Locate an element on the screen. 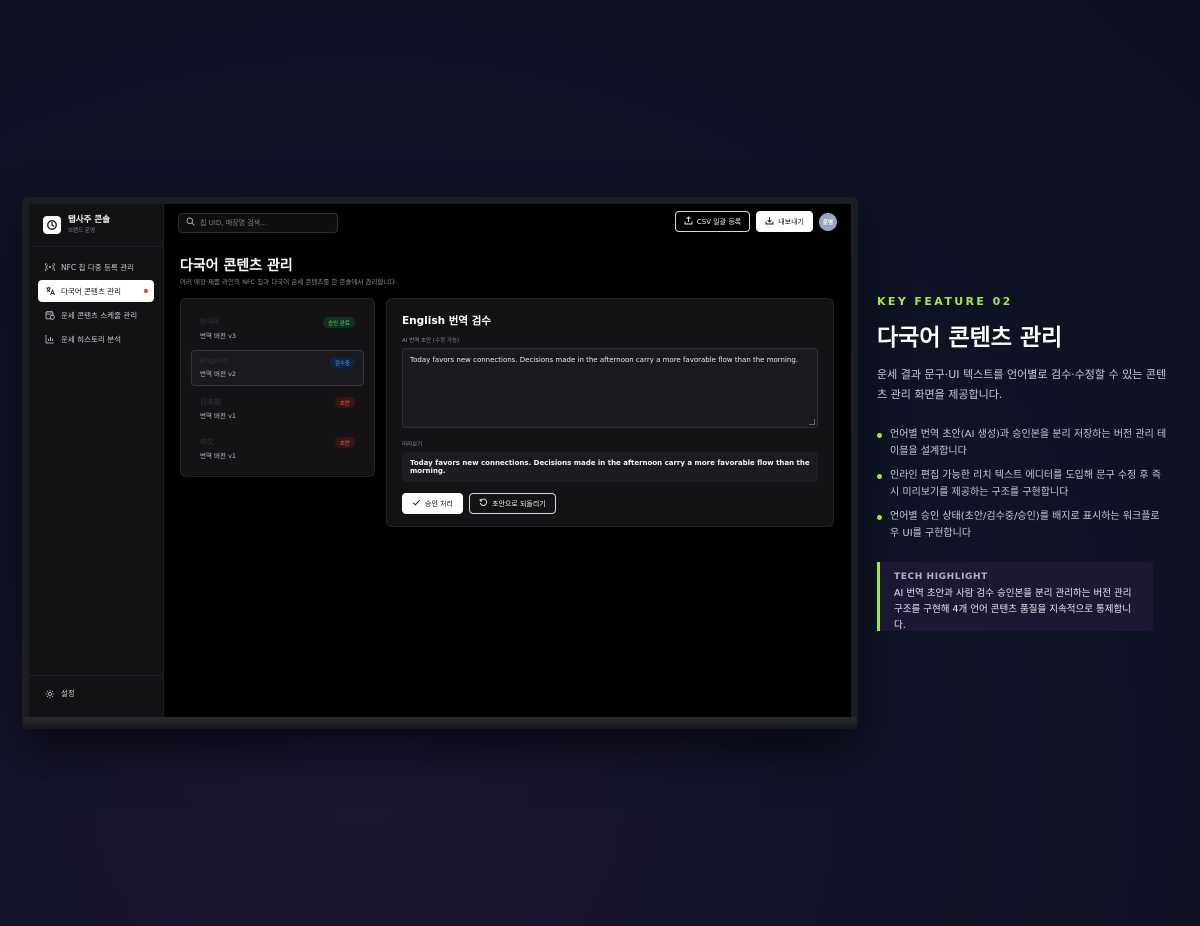 The height and width of the screenshot is (926, 1200). language-item-en: English 번역 버전 v2 검수중 is located at coordinates (277, 368).